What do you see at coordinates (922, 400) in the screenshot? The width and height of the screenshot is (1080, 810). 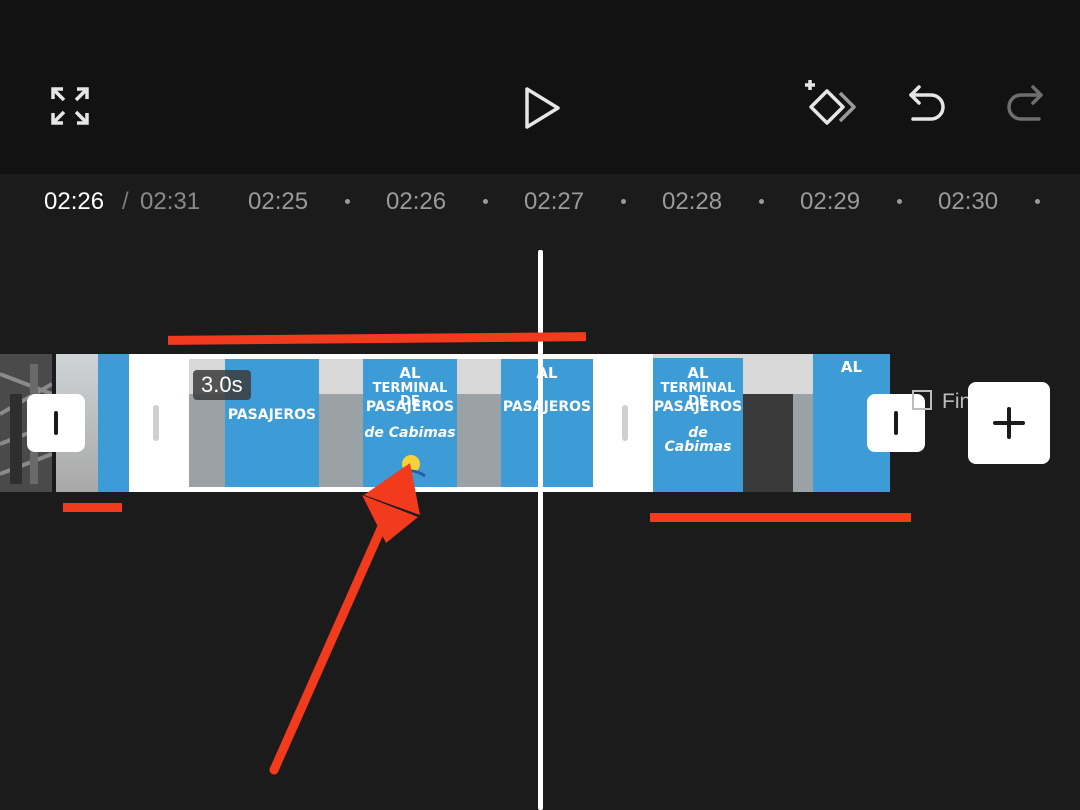 I see `end-marker-icon` at bounding box center [922, 400].